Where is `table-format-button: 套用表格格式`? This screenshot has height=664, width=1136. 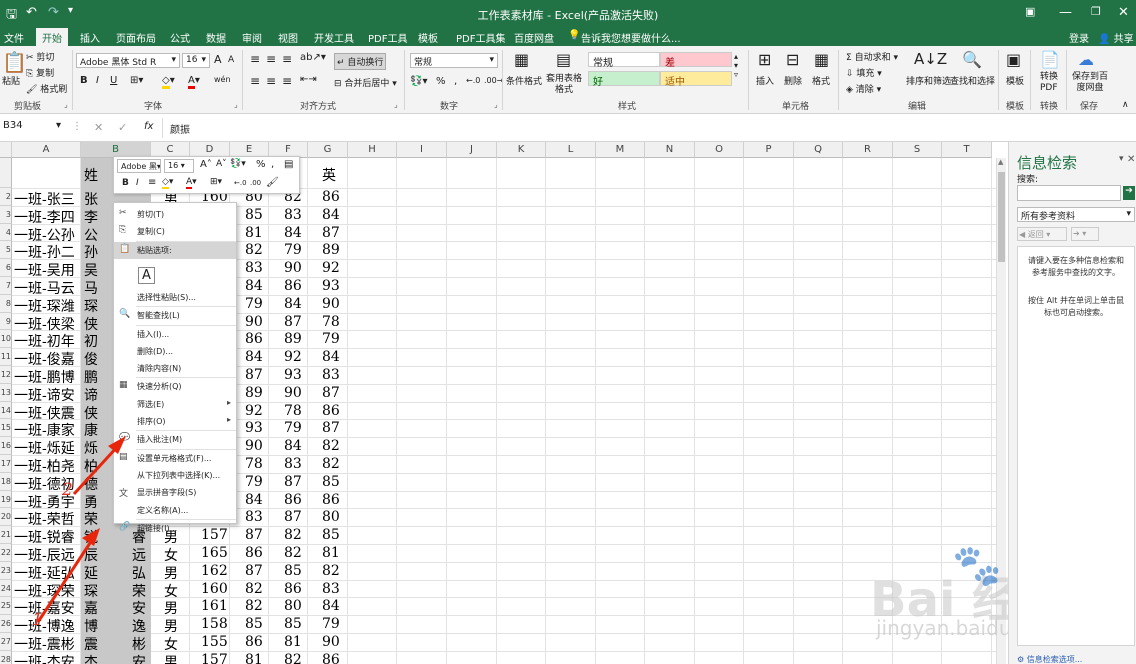
table-format-button: 套用表格格式 is located at coordinates (564, 85).